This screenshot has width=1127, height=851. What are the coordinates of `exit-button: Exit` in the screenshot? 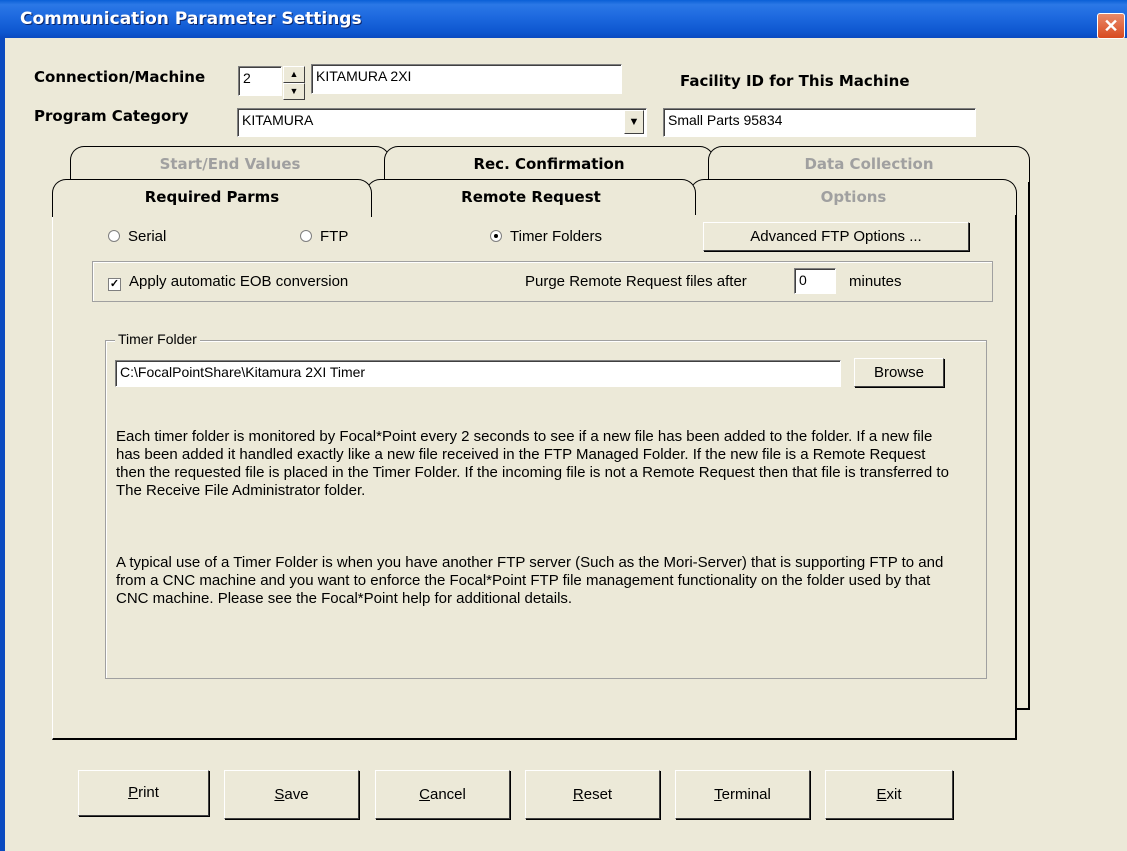 It's located at (889, 794).